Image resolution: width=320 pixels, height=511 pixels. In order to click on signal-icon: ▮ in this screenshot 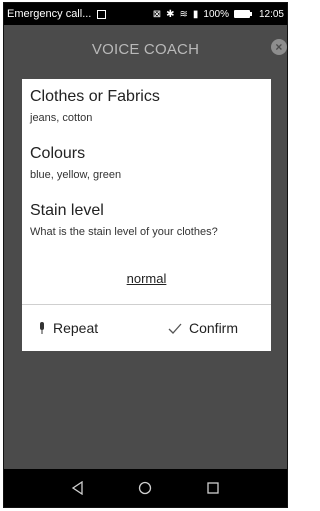, I will do `click(195, 14)`.